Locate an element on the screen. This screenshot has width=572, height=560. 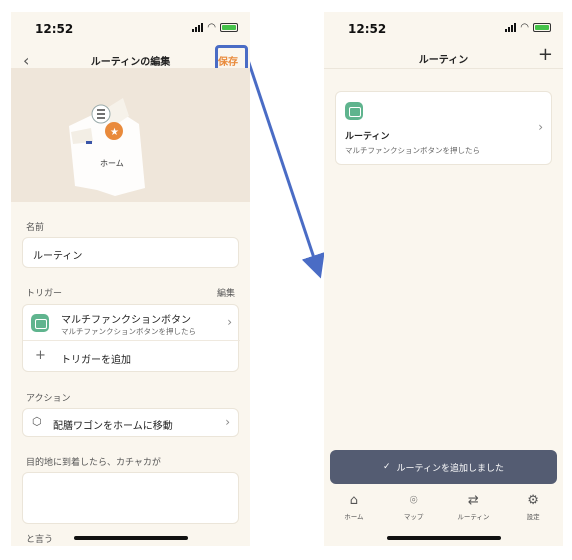
toast-notification: ✓ ルーティンを追加しました is located at coordinates (443, 467).